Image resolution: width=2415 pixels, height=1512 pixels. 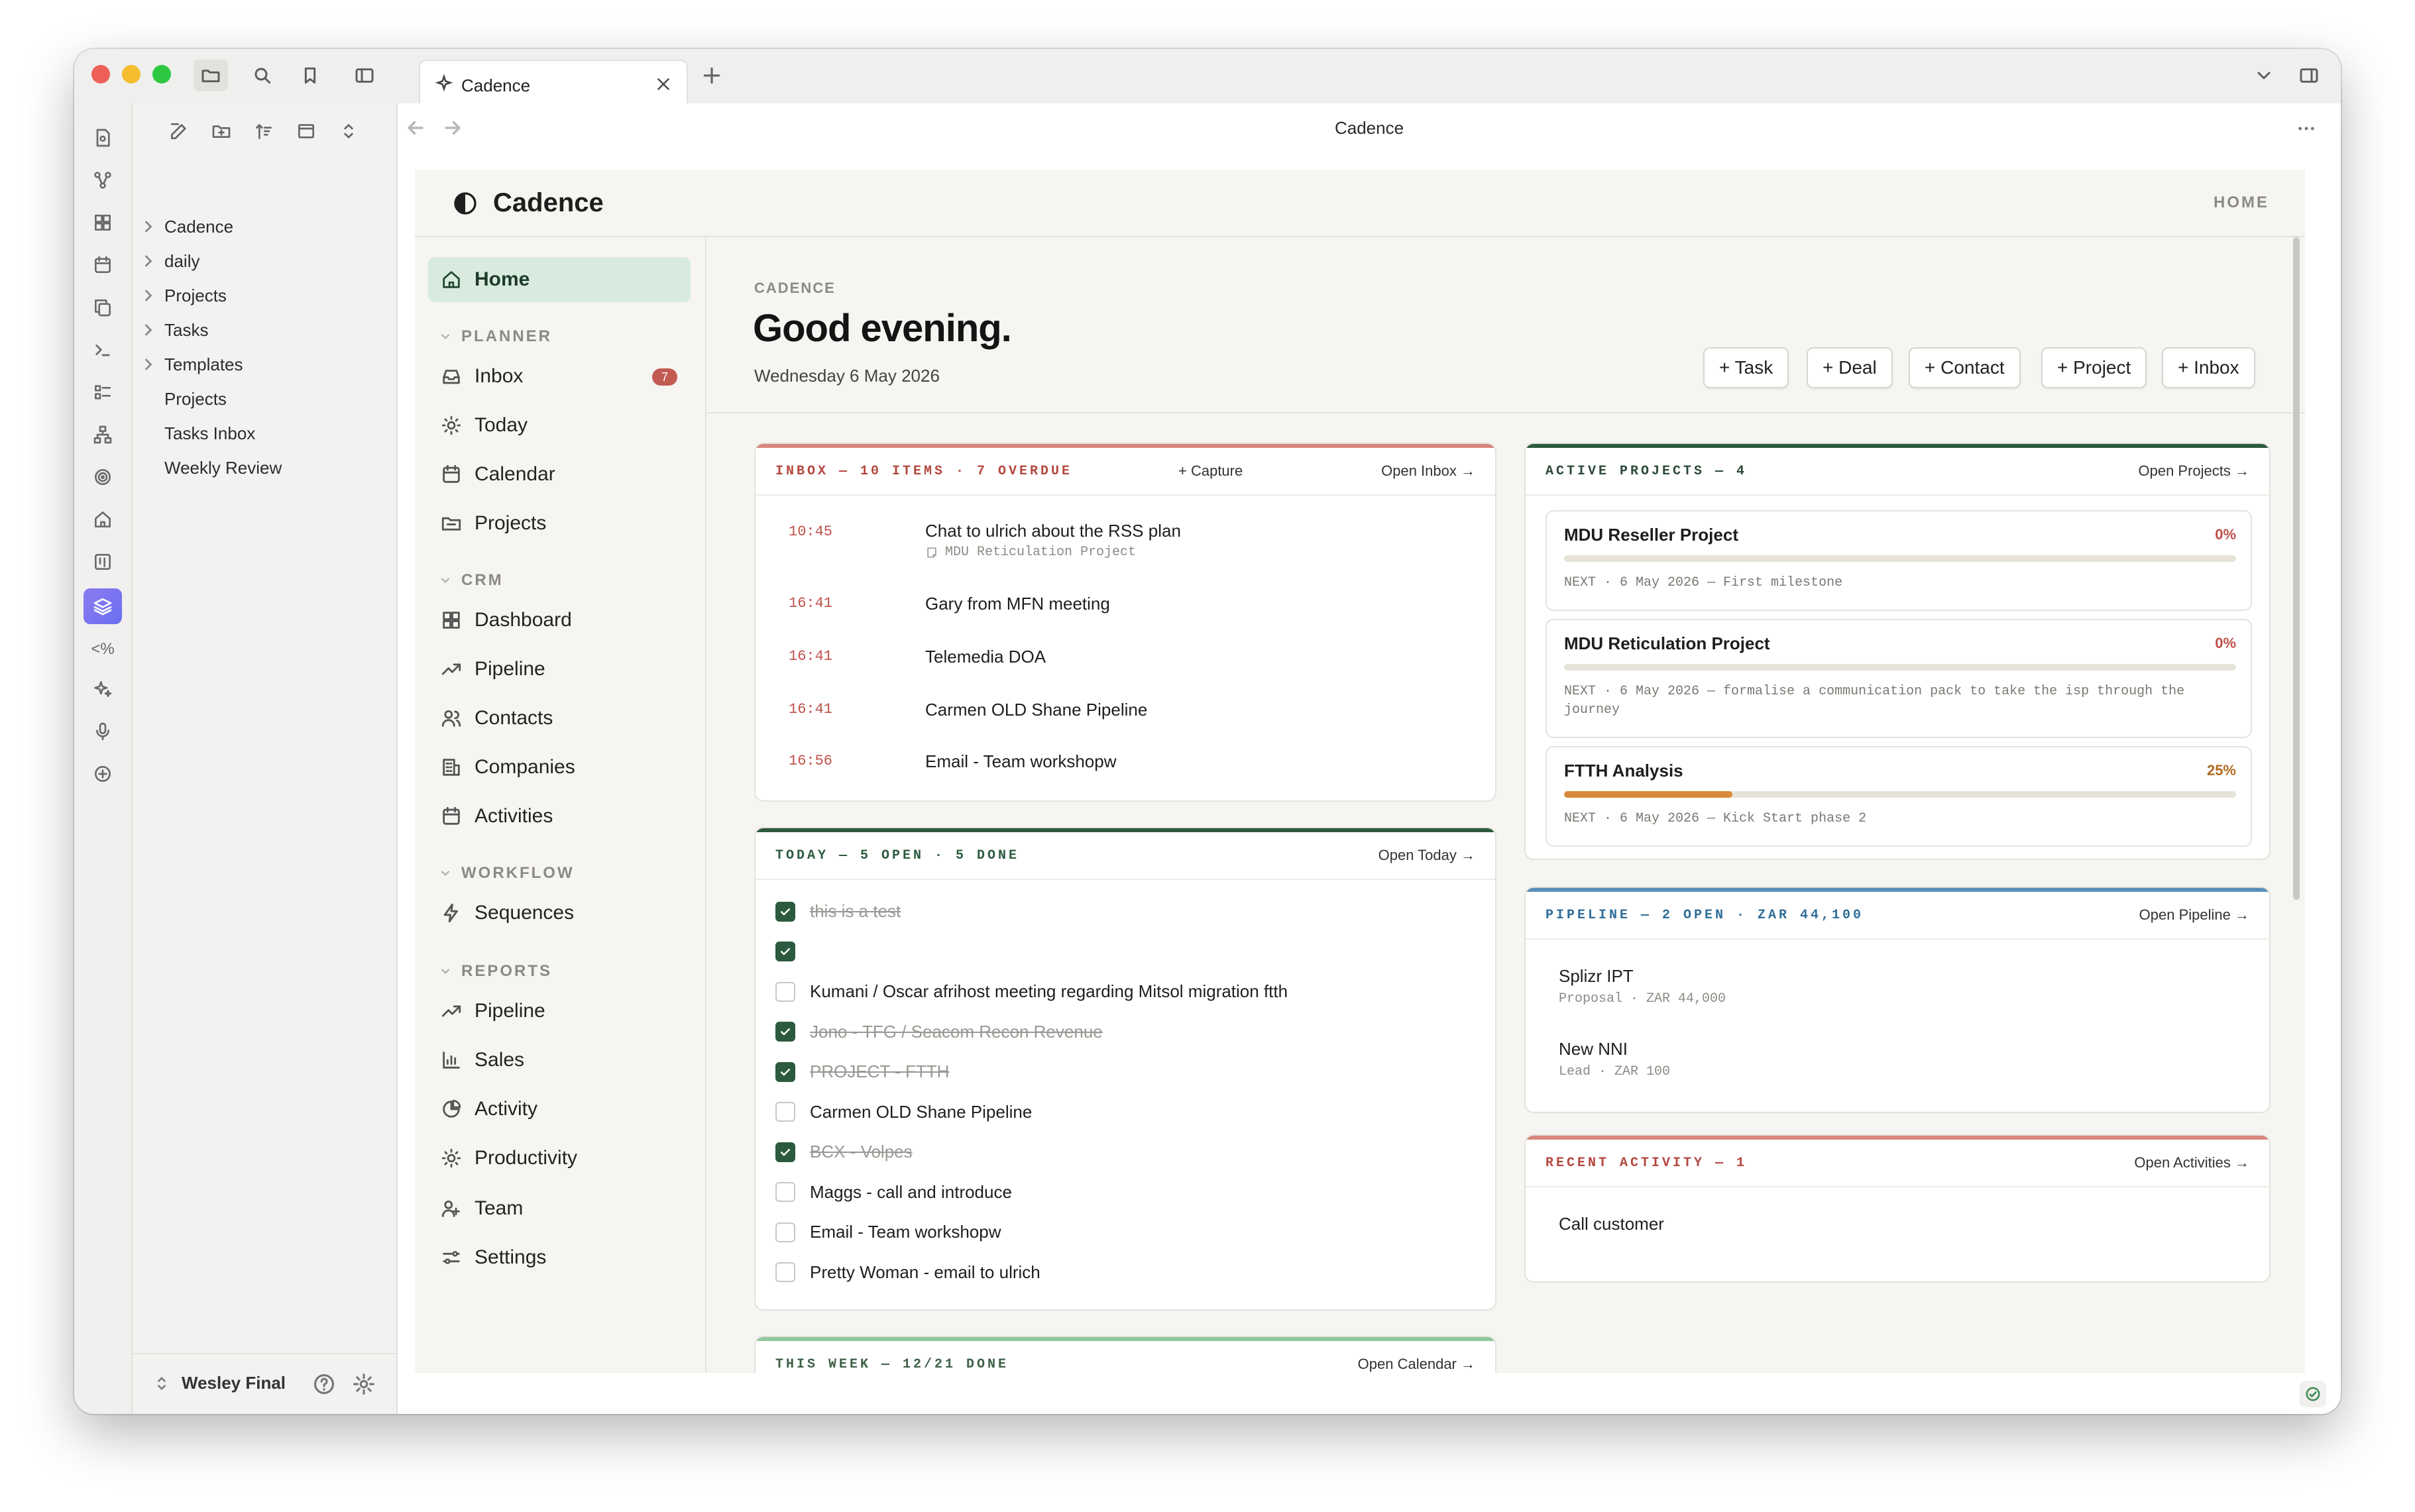 I want to click on inbox-item-text: Carmen OLD Shane Pipeline, so click(x=1036, y=710).